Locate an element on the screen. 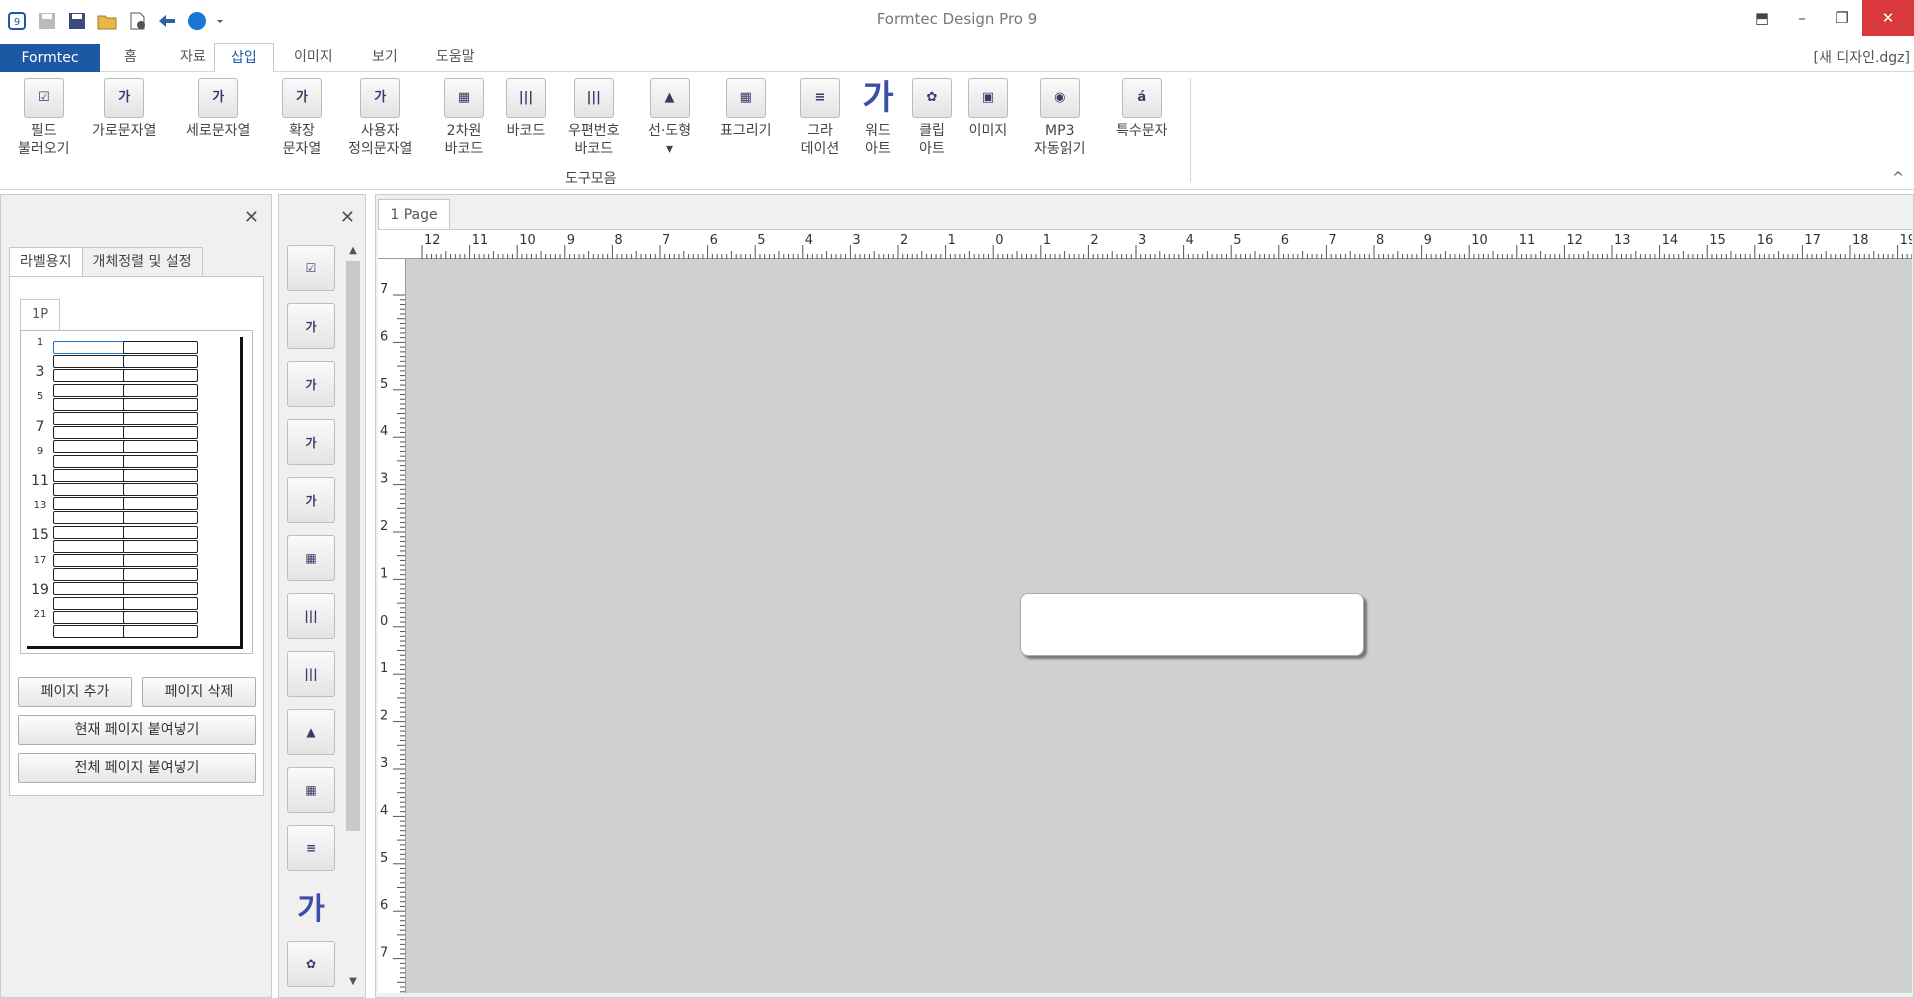 The image size is (1914, 998). add-page-button: 페이지 추가 is located at coordinates (75, 692).